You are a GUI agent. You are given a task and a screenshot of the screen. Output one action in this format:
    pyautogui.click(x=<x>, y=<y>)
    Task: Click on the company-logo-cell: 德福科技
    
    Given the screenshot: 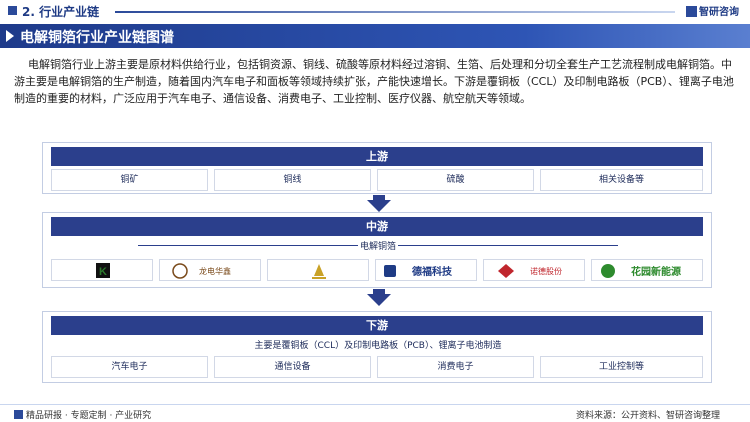 What is the action you would take?
    pyautogui.click(x=426, y=270)
    